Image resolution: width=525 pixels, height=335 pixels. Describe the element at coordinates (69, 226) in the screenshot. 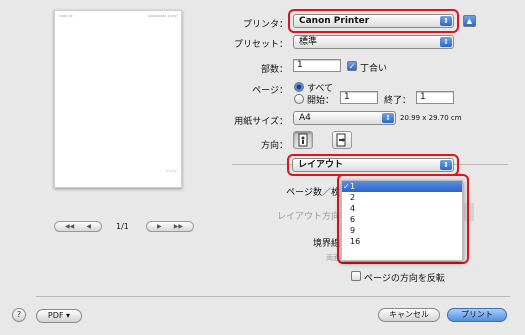

I see `first-page-icon: ◀◀` at that location.